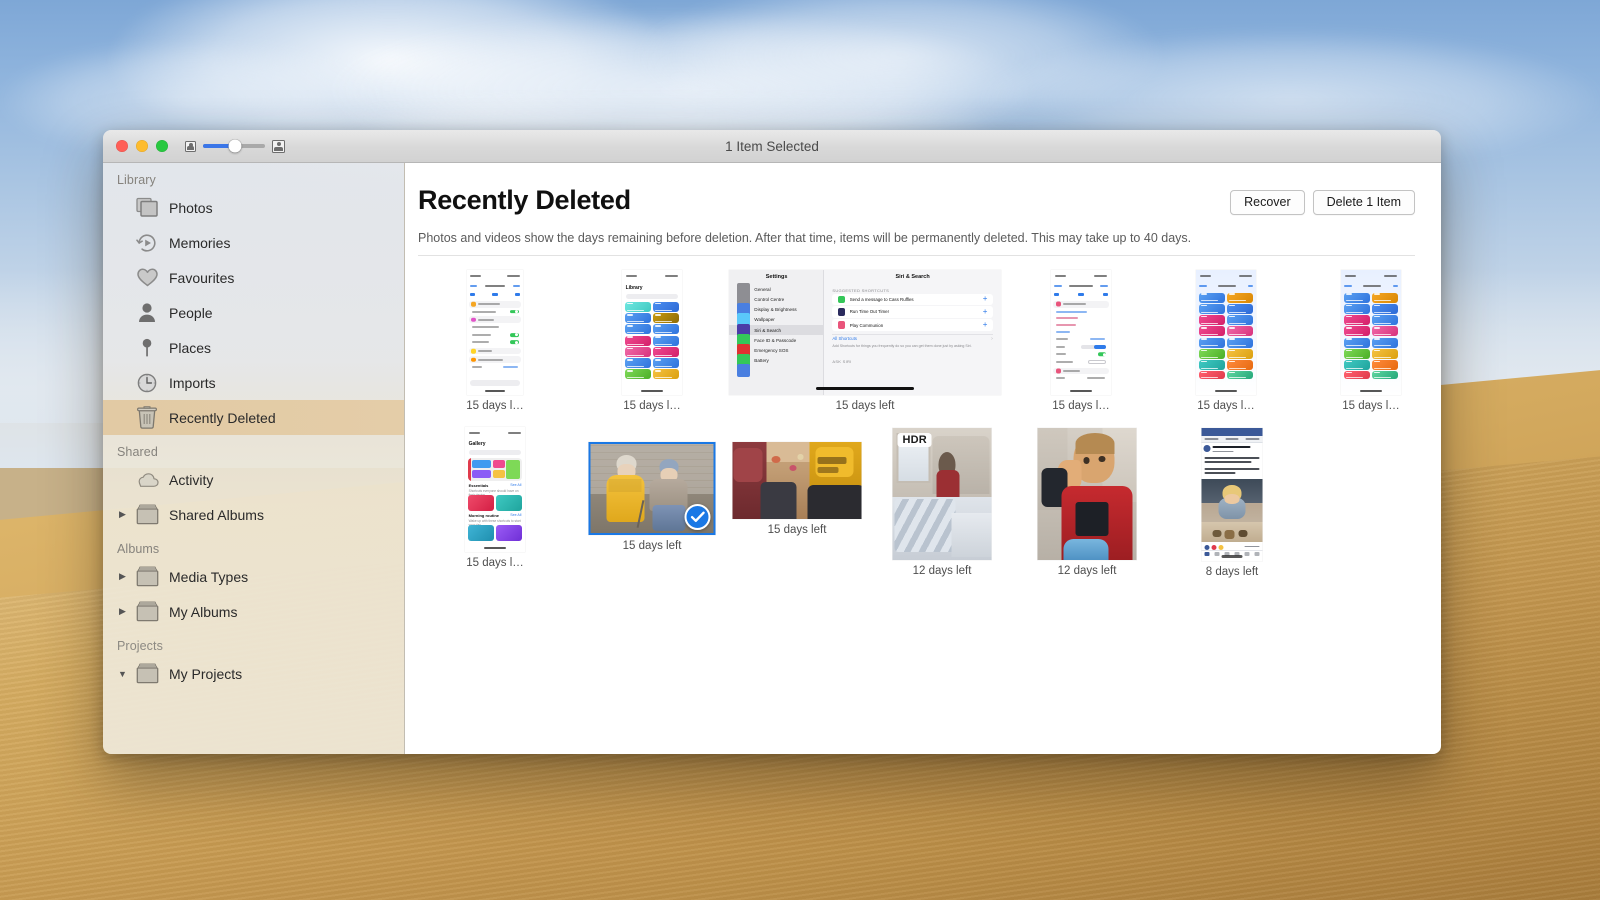 The height and width of the screenshot is (900, 1600). Describe the element at coordinates (278, 146) in the screenshot. I see `large-thumbnail-icon` at that location.